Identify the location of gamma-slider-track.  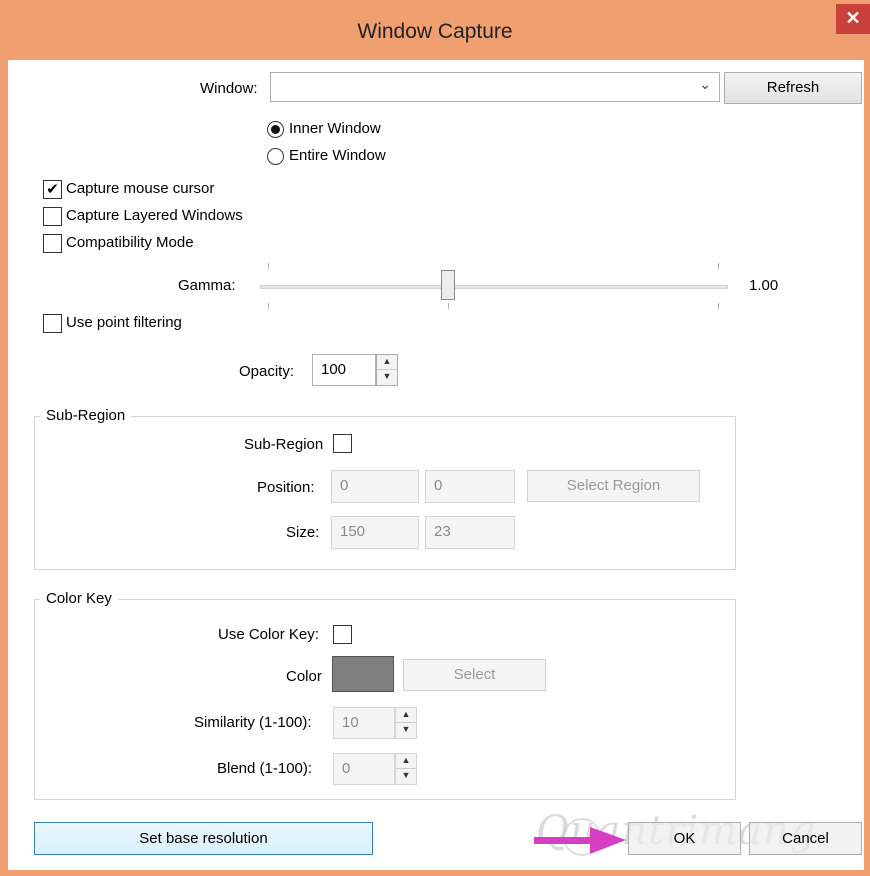
(494, 287).